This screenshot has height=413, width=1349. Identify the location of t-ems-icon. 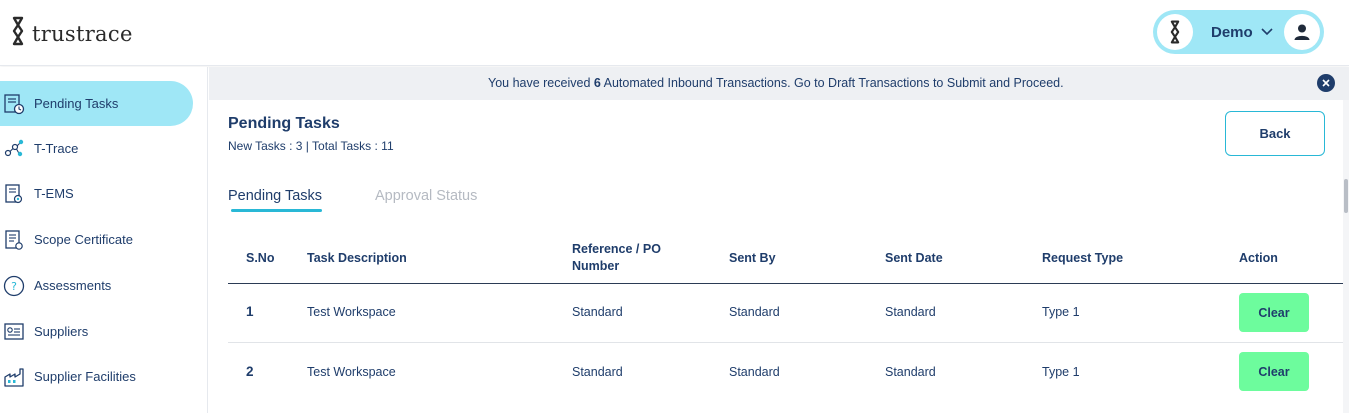
(14, 194).